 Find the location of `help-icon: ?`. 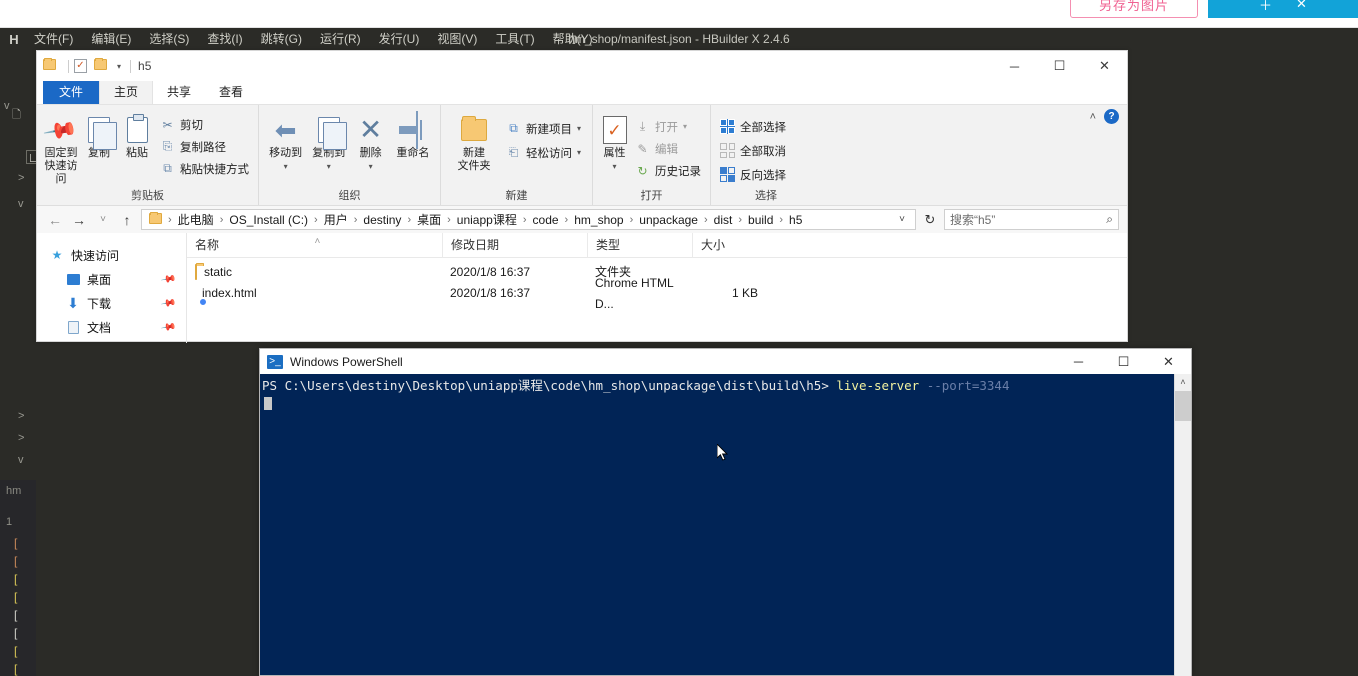

help-icon: ? is located at coordinates (1111, 116).